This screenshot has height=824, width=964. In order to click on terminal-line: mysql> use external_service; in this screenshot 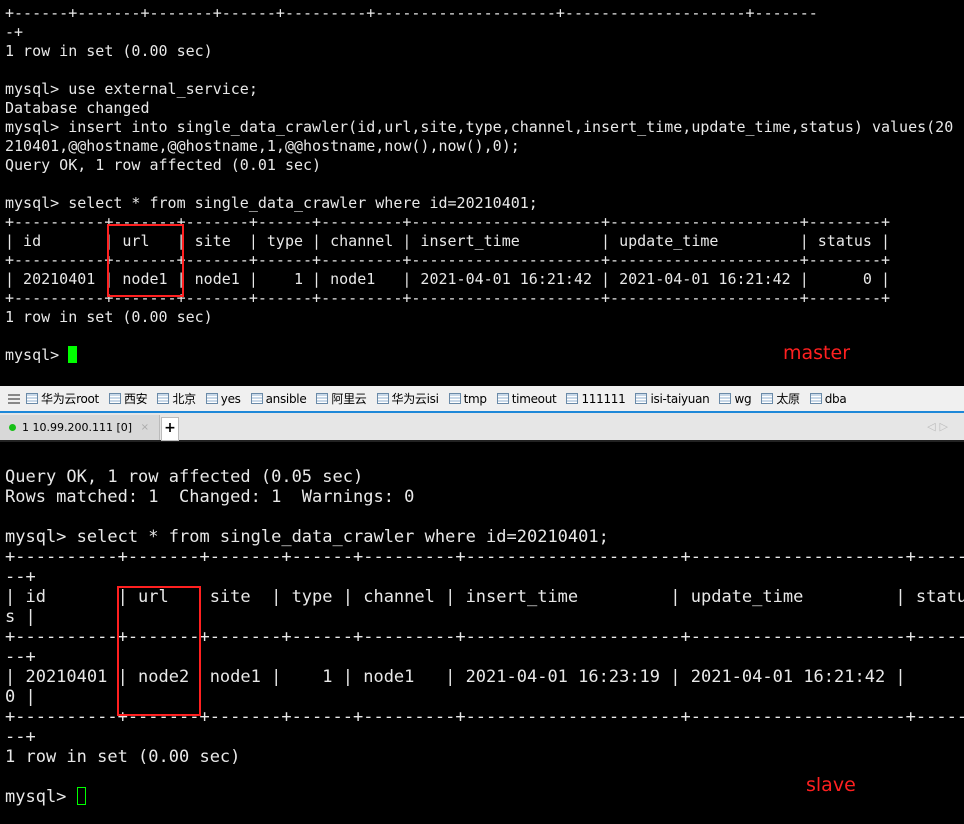, I will do `click(131, 89)`.